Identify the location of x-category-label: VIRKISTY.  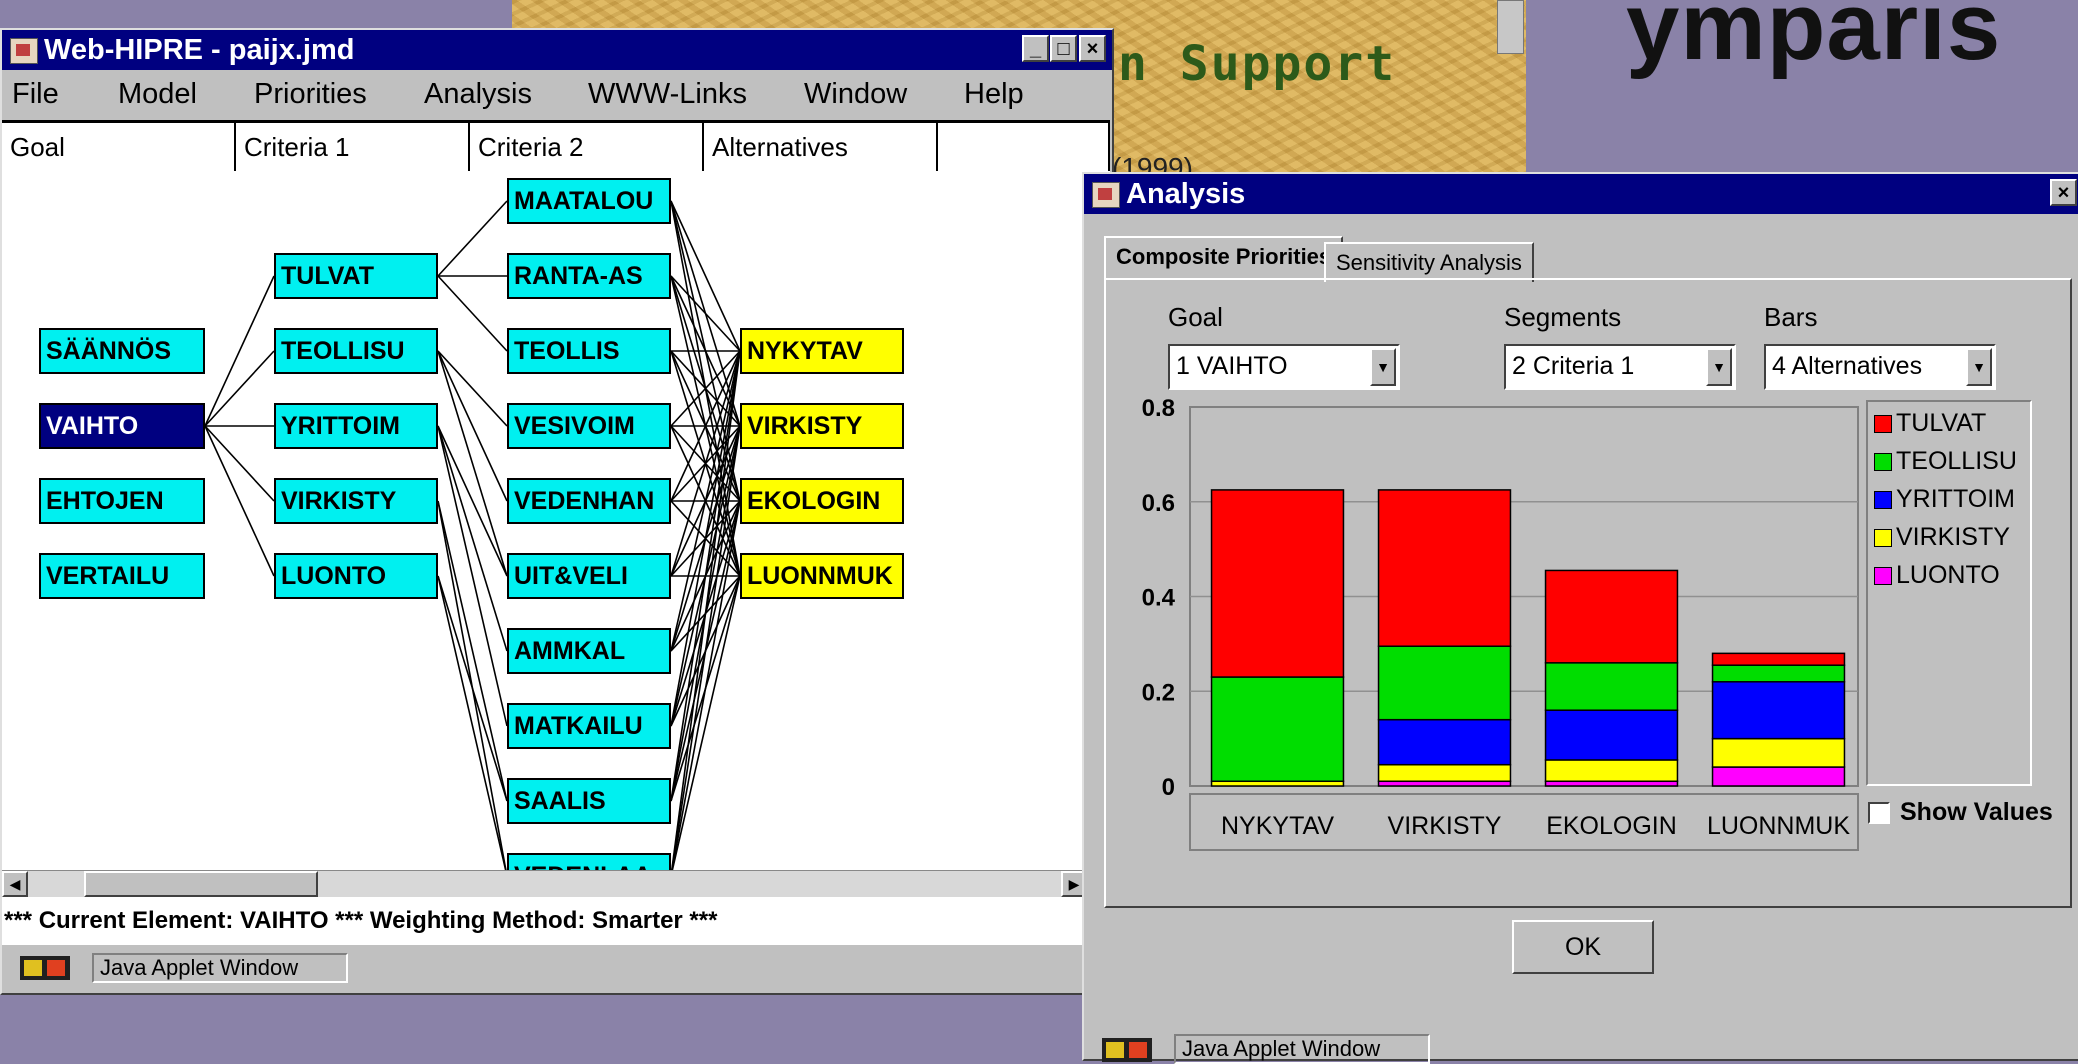
(1445, 826).